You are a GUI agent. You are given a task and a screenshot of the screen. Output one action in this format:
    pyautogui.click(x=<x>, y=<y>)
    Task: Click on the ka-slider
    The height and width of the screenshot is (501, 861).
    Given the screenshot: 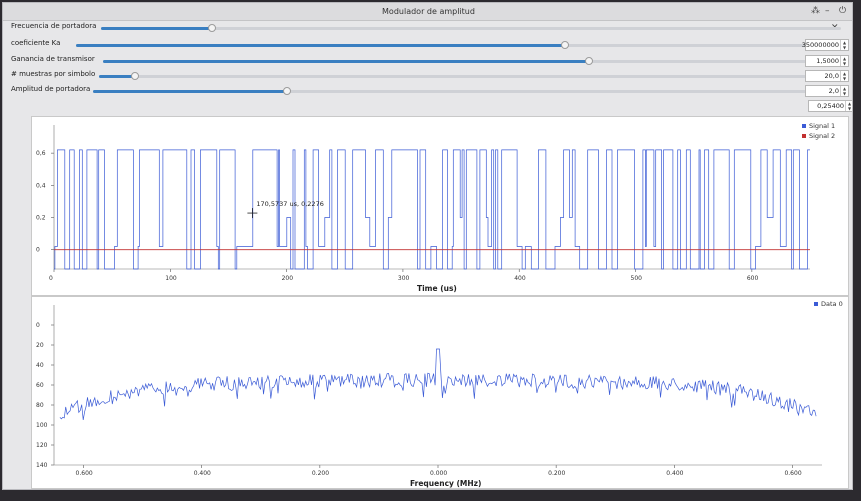 What is the action you would take?
    pyautogui.click(x=441, y=45)
    